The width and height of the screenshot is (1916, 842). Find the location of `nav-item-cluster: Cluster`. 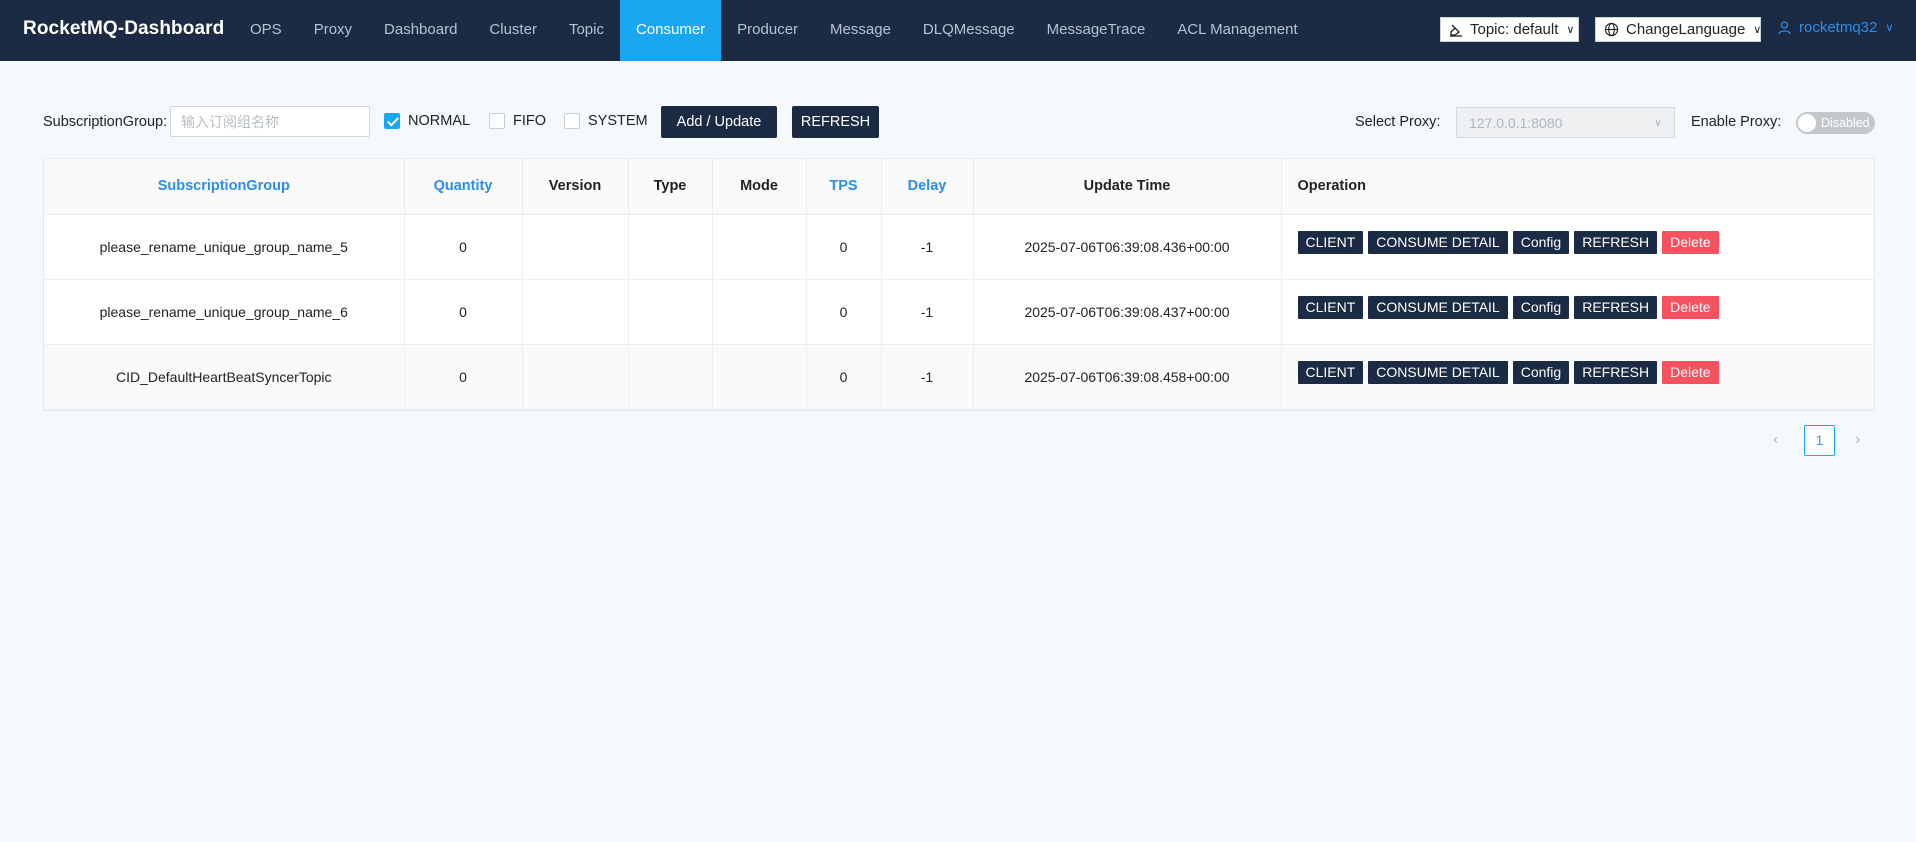

nav-item-cluster: Cluster is located at coordinates (513, 30).